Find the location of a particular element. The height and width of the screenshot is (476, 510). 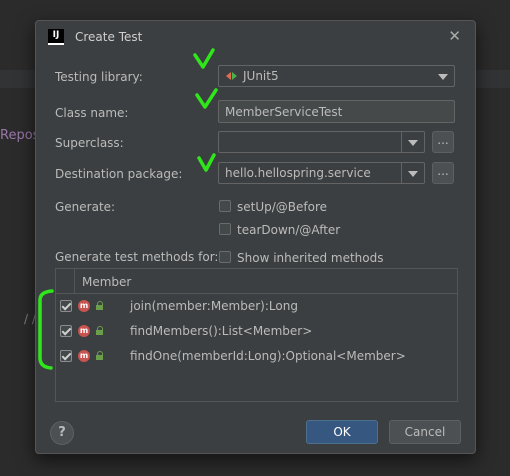

destination-package-value: hello.hellospring.service is located at coordinates (298, 173).